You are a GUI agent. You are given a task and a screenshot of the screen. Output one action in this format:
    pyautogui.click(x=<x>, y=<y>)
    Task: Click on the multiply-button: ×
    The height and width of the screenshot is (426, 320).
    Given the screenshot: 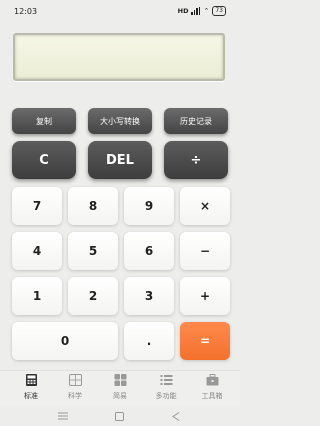 What is the action you would take?
    pyautogui.click(x=205, y=206)
    